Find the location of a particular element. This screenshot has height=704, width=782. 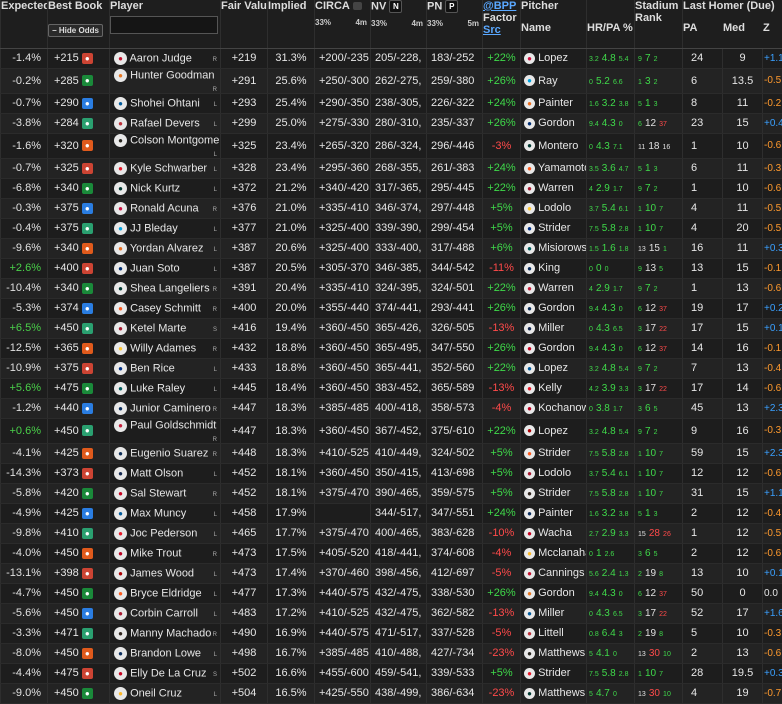

header-circa: CIRCA 33% 4m is located at coordinates (343, 24).